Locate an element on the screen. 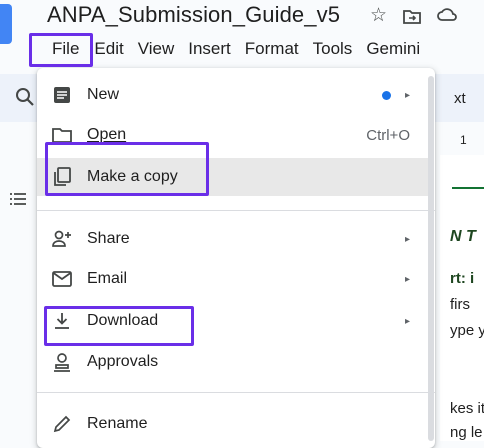  menu-item-label: Share is located at coordinates (108, 238).